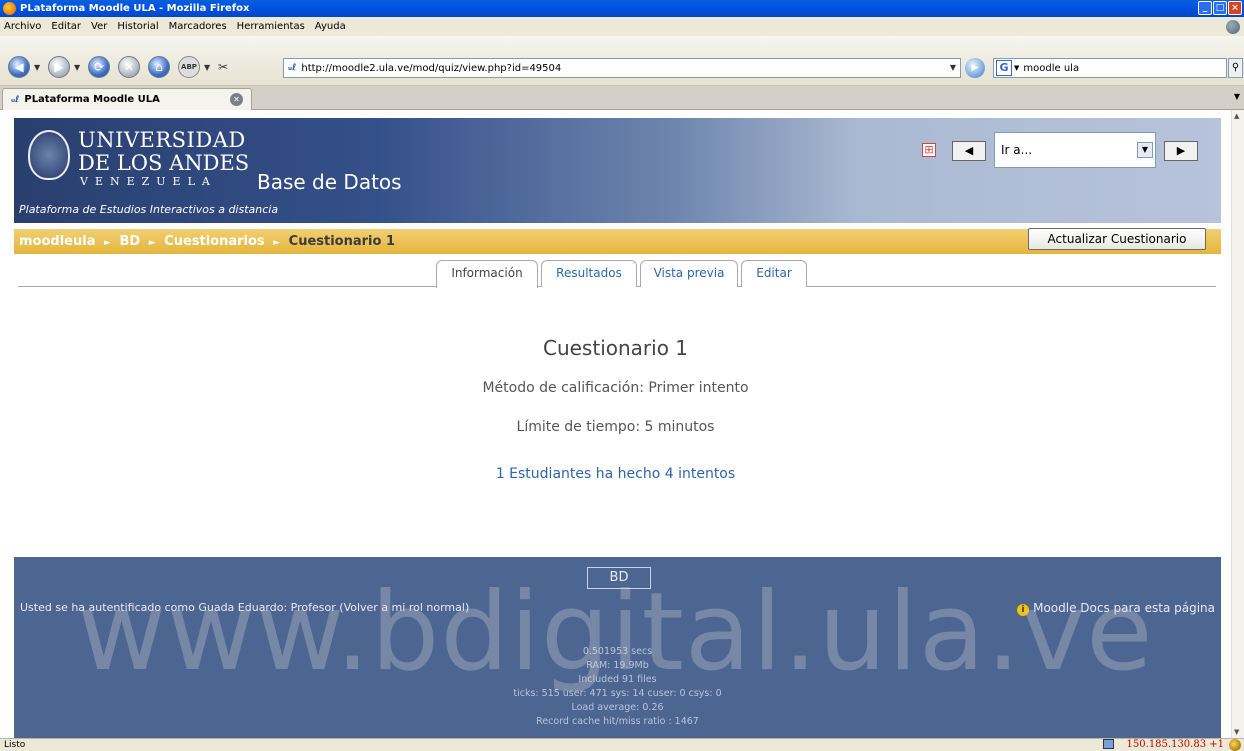 This screenshot has width=1244, height=751. I want to click on maximize-button: □, so click(1220, 8).